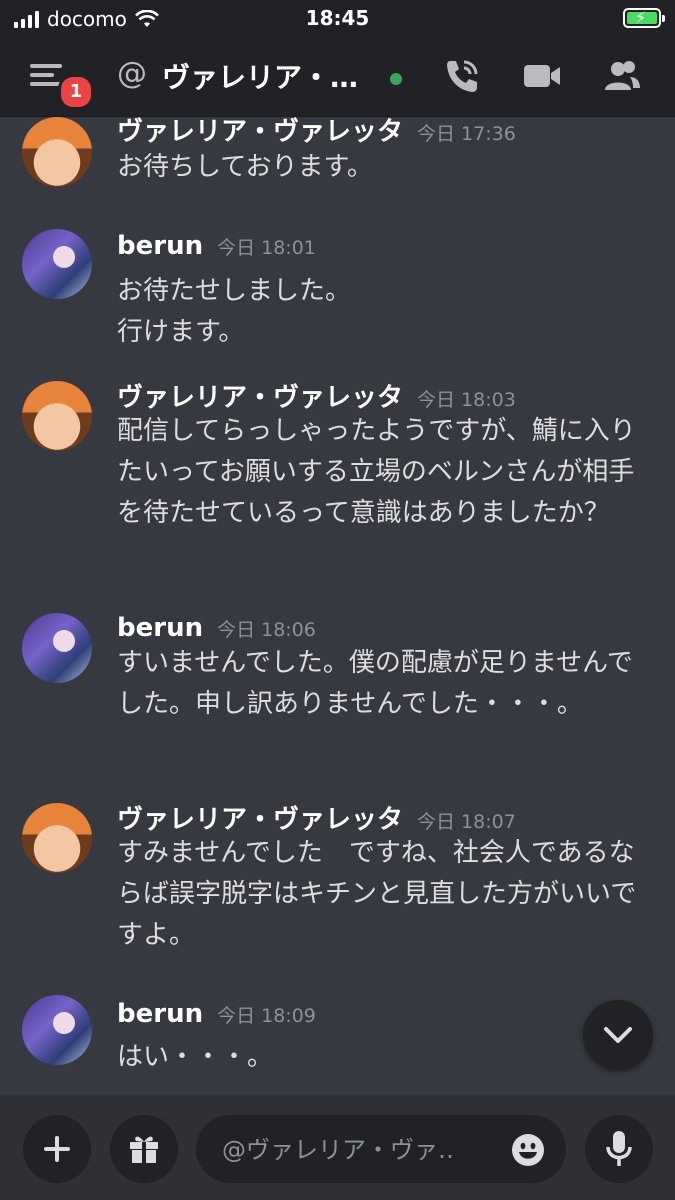 This screenshot has width=675, height=1200. I want to click on message-input-container, so click(381, 1150).